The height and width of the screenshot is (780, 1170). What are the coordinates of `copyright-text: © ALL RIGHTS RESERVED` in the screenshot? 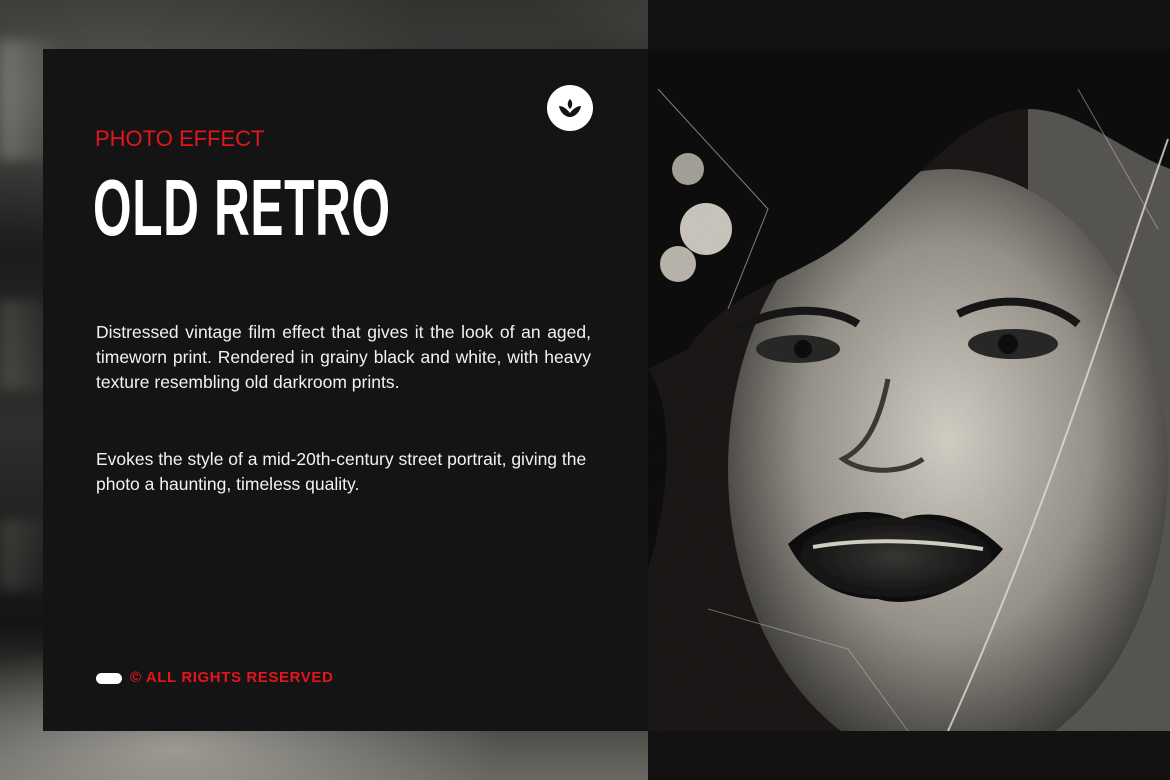 It's located at (232, 677).